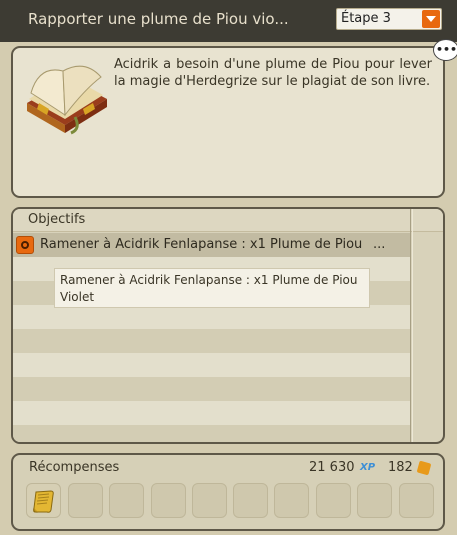 The width and height of the screenshot is (457, 535). Describe the element at coordinates (431, 19) in the screenshot. I see `chevron-down-icon` at that location.